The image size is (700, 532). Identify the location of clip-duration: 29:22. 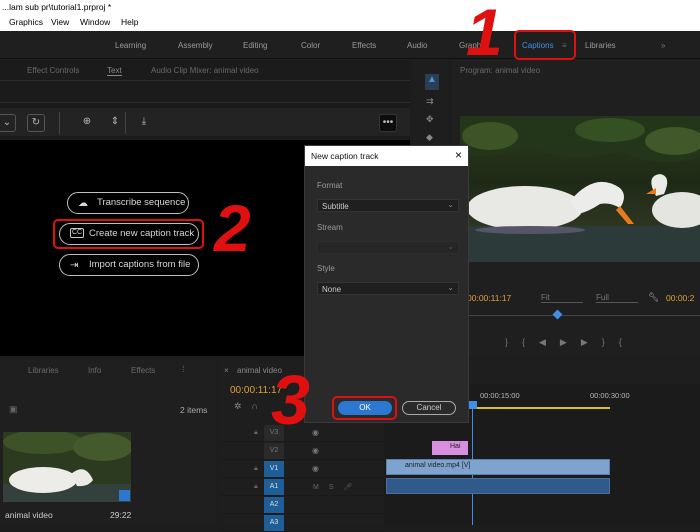
(120, 515).